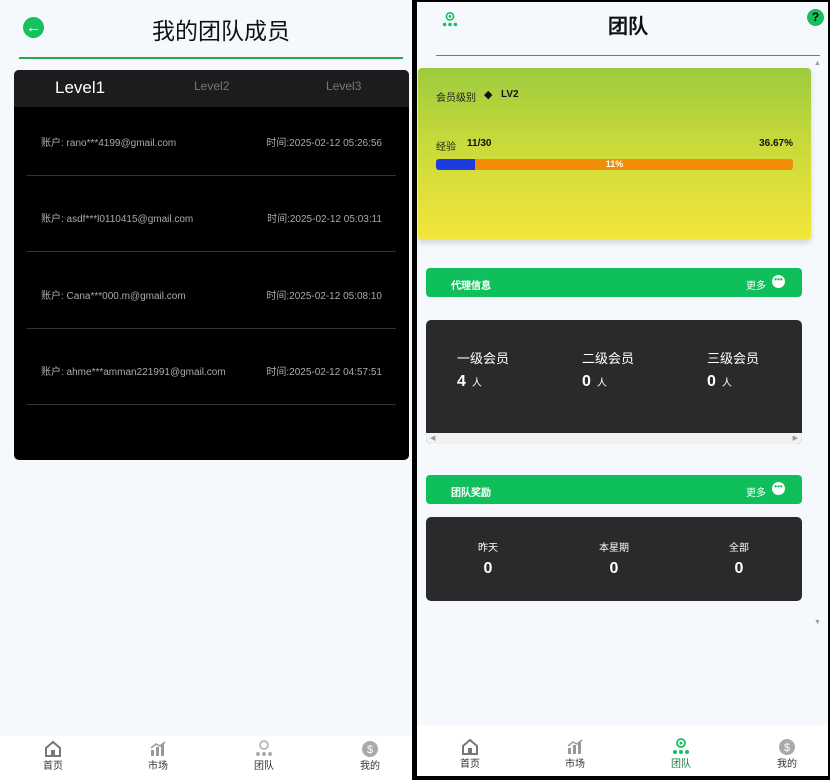  I want to click on agent-level-count: 4人, so click(483, 382).